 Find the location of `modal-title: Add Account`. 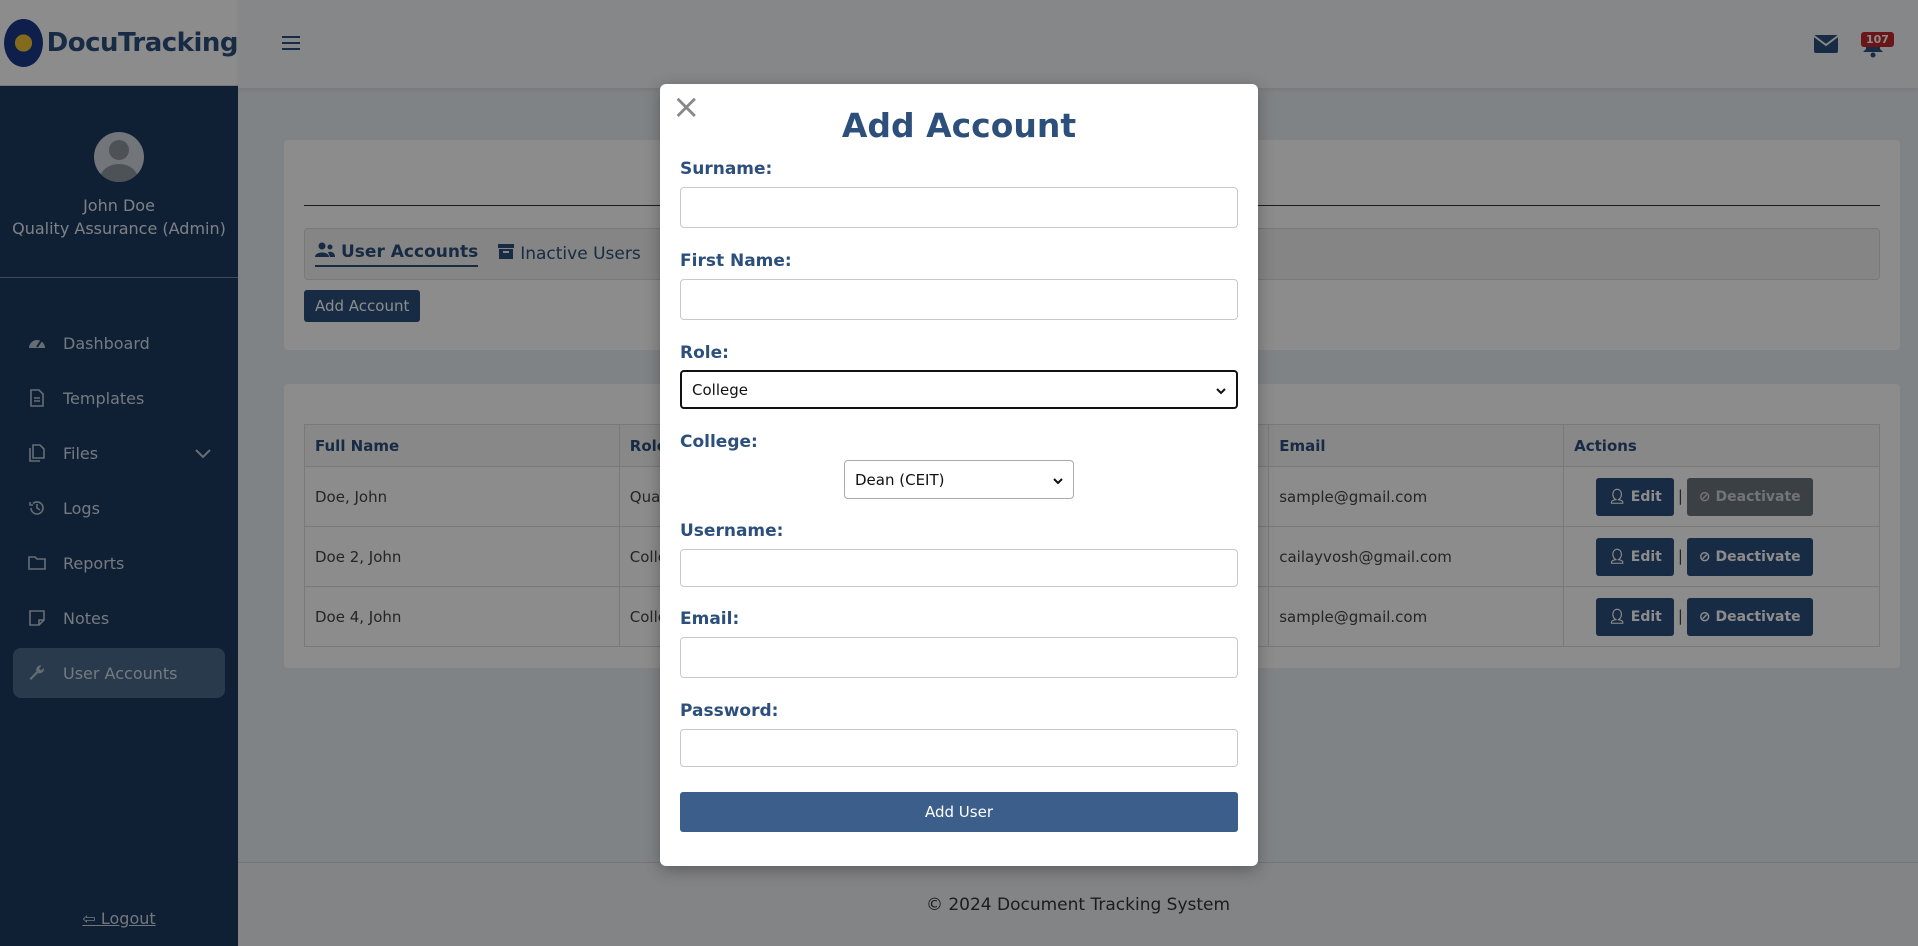

modal-title: Add Account is located at coordinates (959, 125).